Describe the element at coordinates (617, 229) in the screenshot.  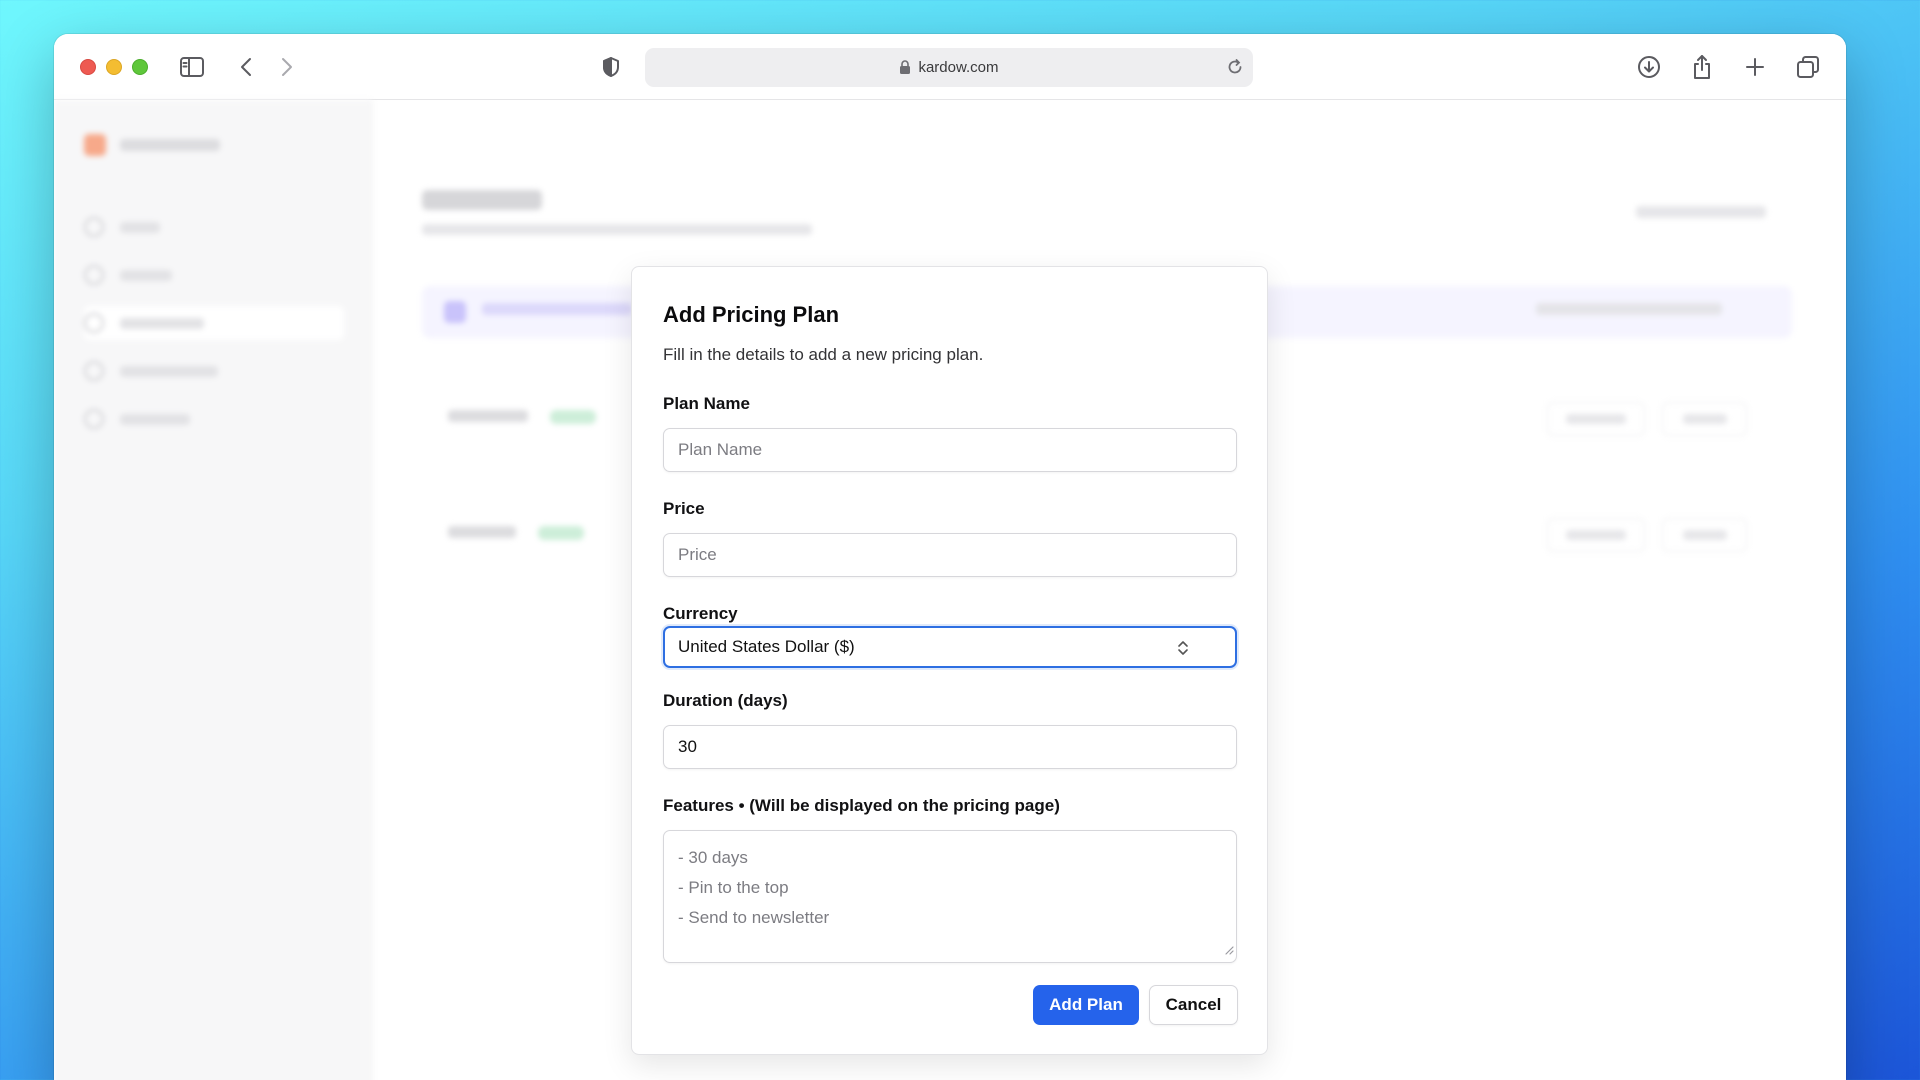
I see `page-subtitle-blurred` at that location.